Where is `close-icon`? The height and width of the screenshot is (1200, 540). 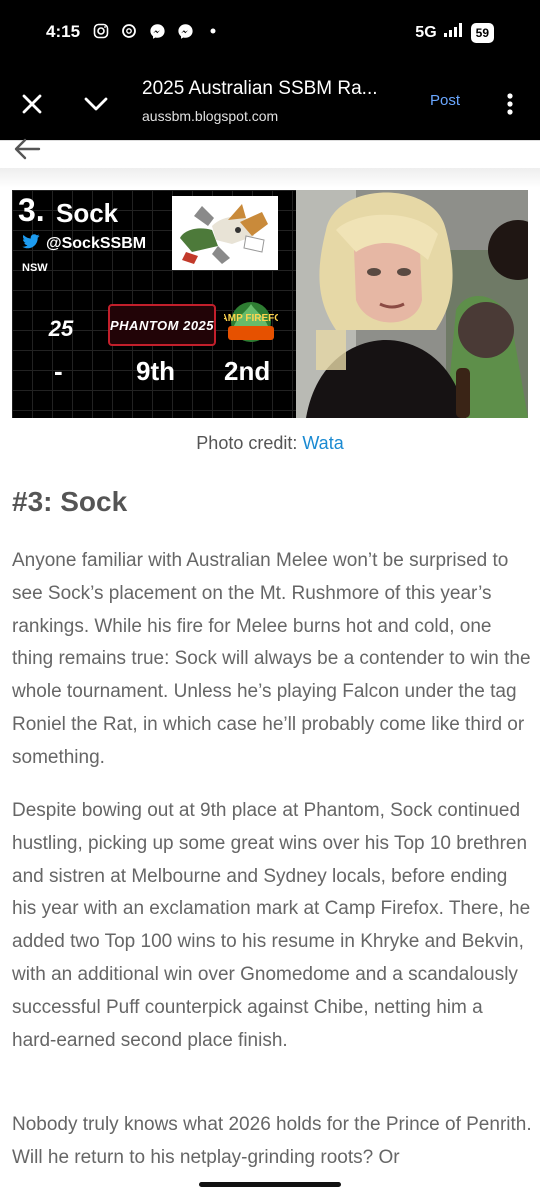 close-icon is located at coordinates (32, 104).